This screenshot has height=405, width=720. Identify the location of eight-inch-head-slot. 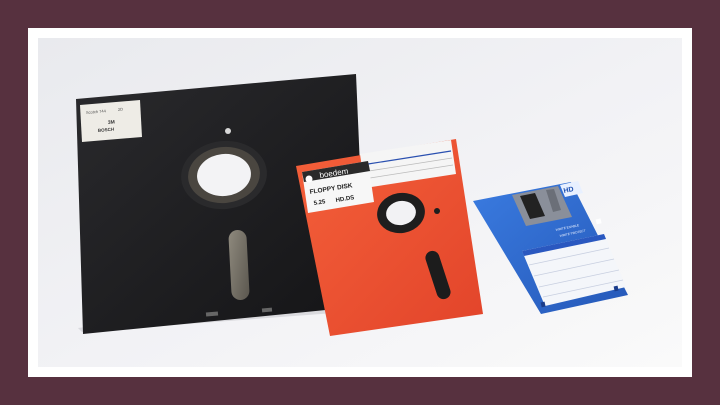
(239, 265).